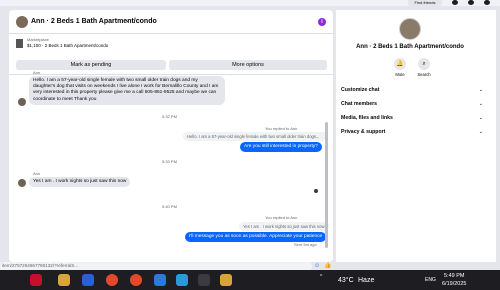  What do you see at coordinates (169, 161) in the screenshot?
I see `timestamp: 5:33 PM` at bounding box center [169, 161].